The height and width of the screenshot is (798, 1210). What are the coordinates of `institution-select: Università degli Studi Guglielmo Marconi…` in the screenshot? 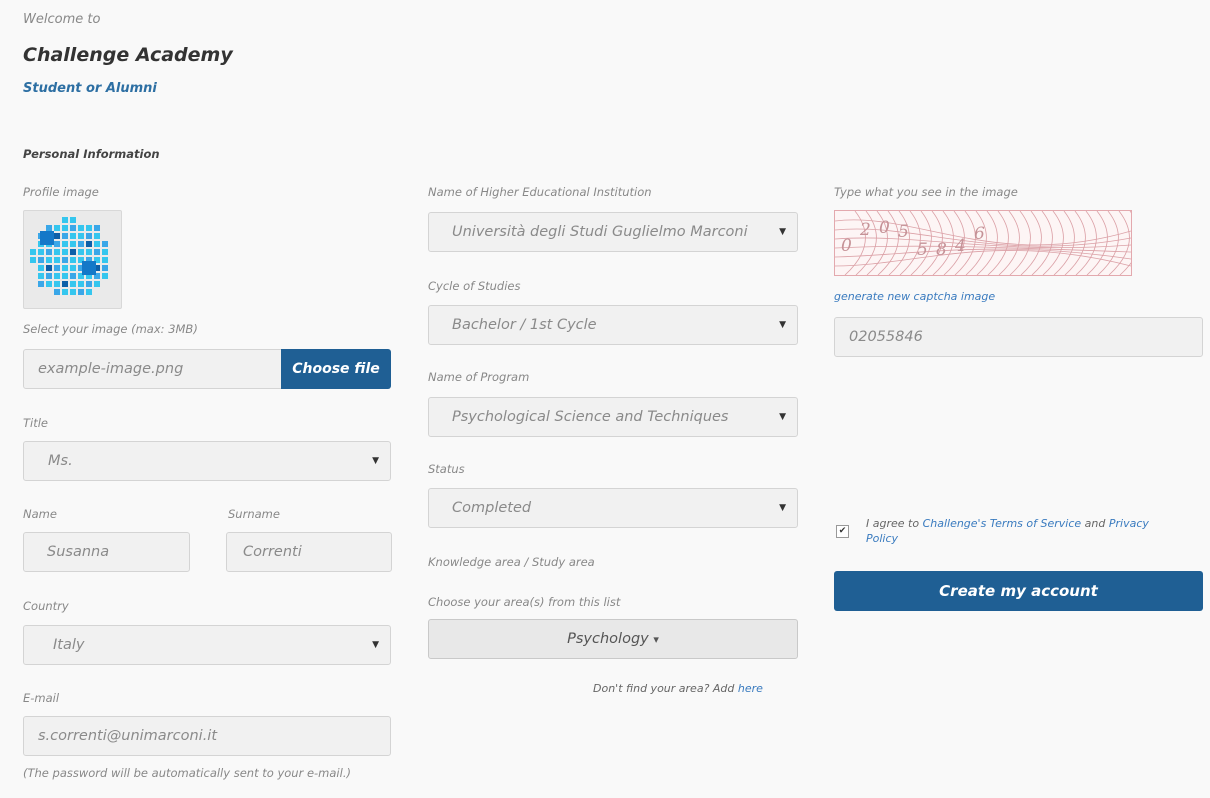 It's located at (613, 232).